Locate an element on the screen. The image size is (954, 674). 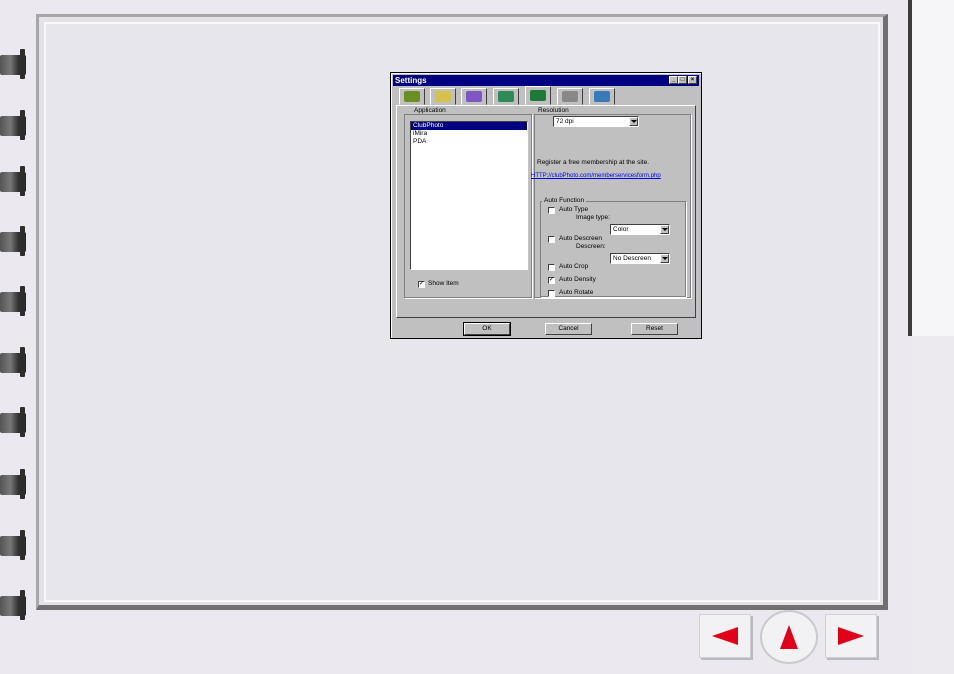
auto-density-checkbox: ✓ is located at coordinates (551, 280).